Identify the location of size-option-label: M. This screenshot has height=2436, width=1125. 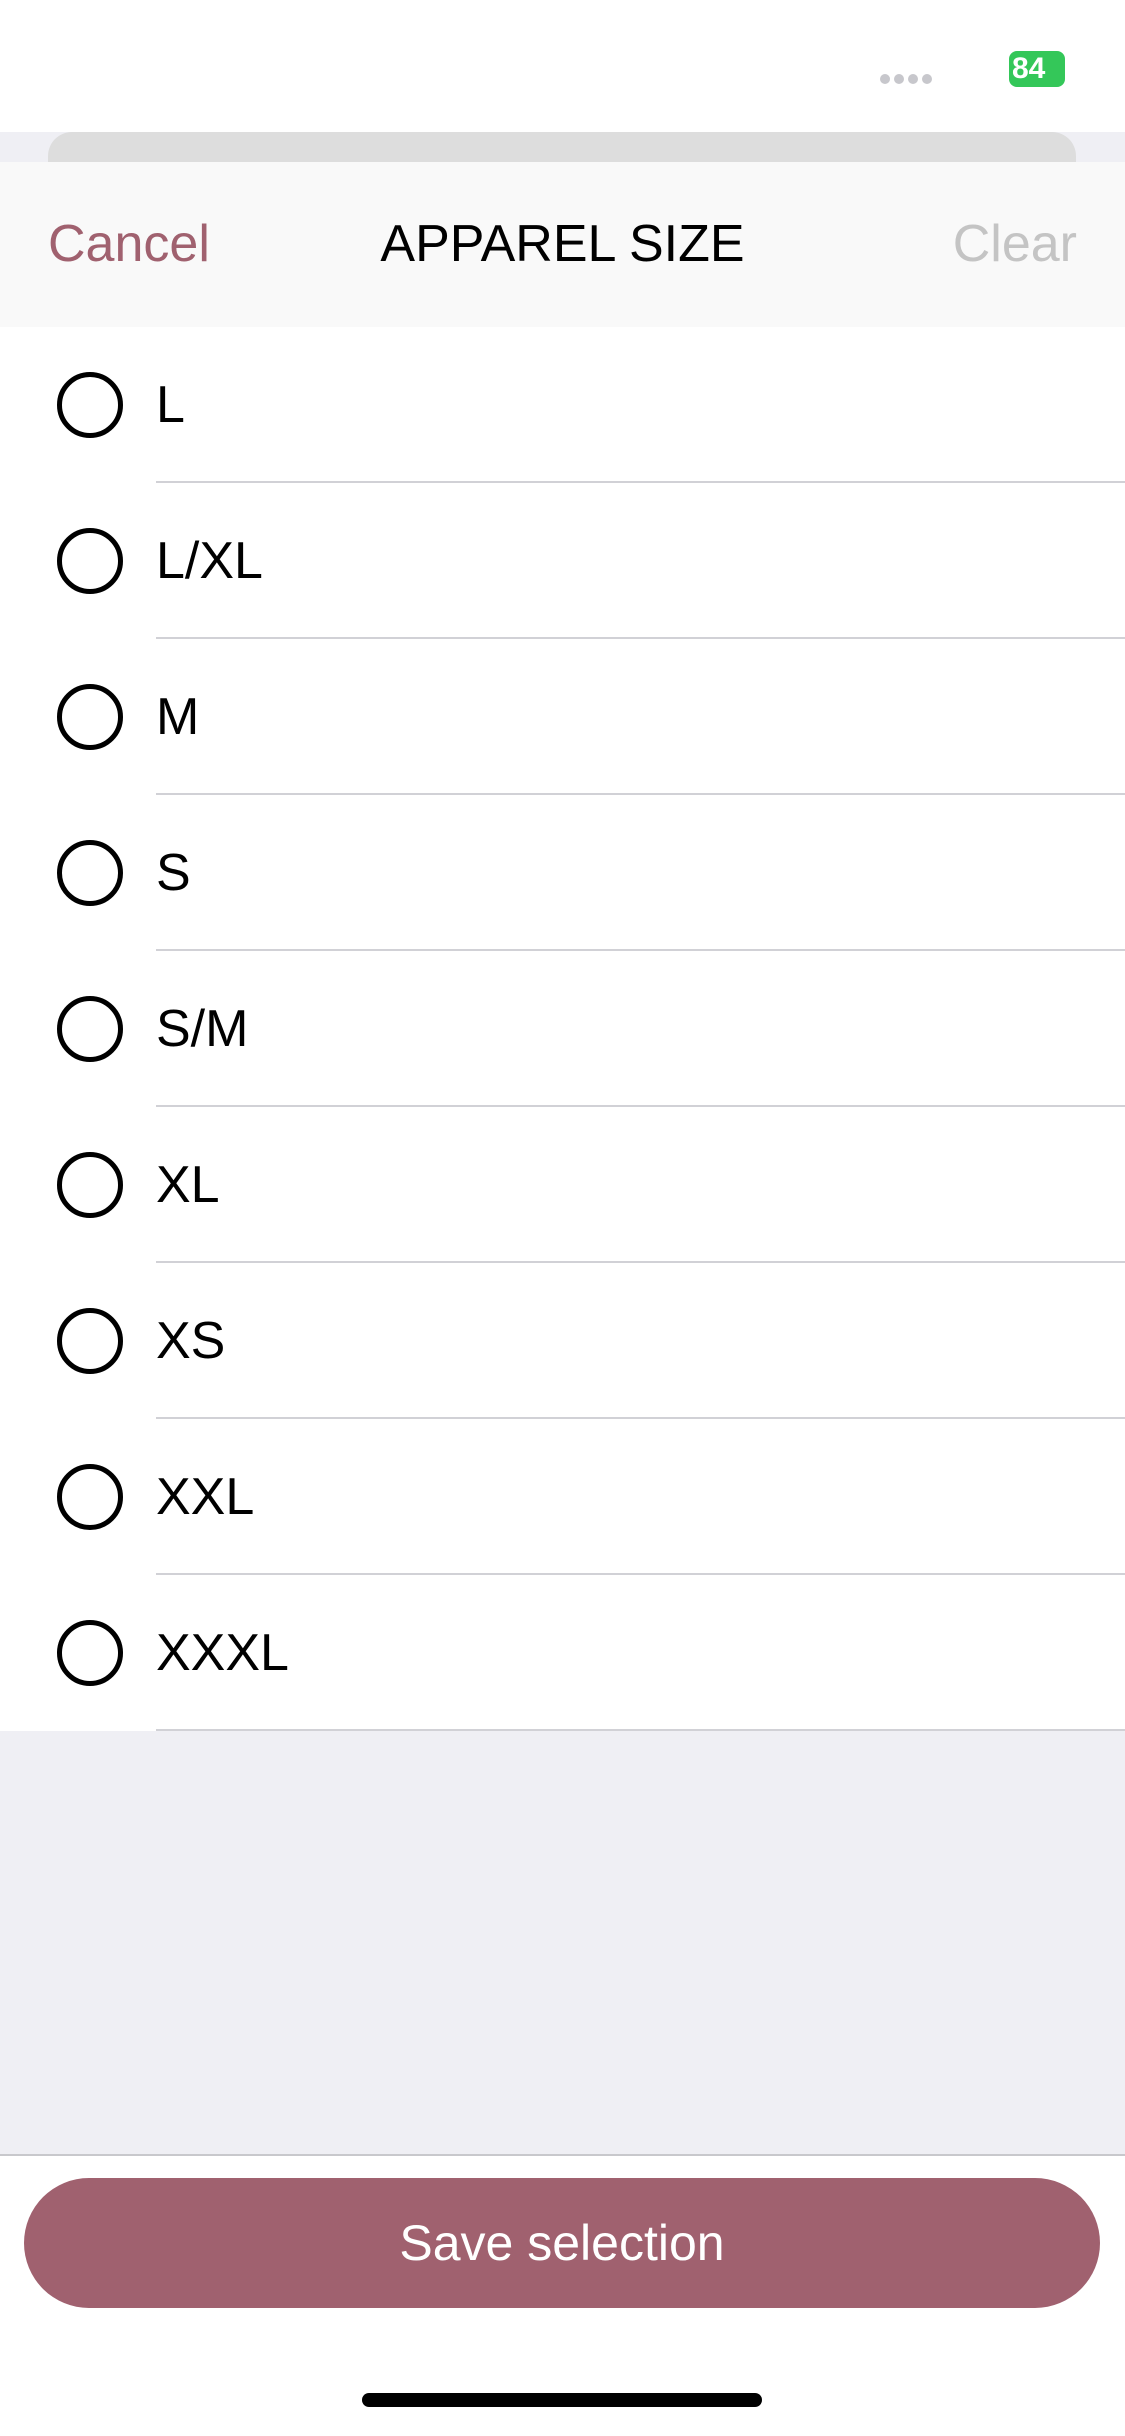
(178, 717).